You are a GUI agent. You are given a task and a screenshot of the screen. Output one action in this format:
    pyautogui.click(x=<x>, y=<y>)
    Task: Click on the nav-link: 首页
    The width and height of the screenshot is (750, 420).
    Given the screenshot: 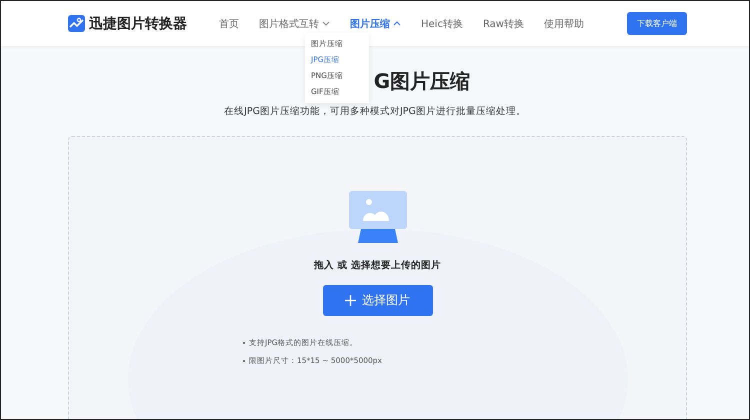 What is the action you would take?
    pyautogui.click(x=229, y=23)
    